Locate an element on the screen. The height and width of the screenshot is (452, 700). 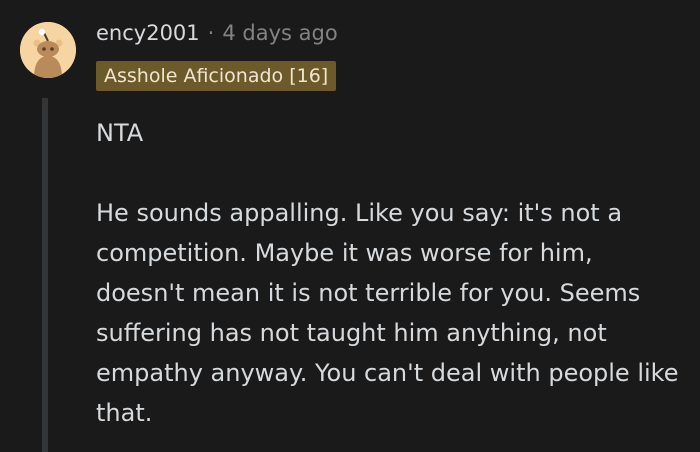
user-avatar is located at coordinates (48, 50).